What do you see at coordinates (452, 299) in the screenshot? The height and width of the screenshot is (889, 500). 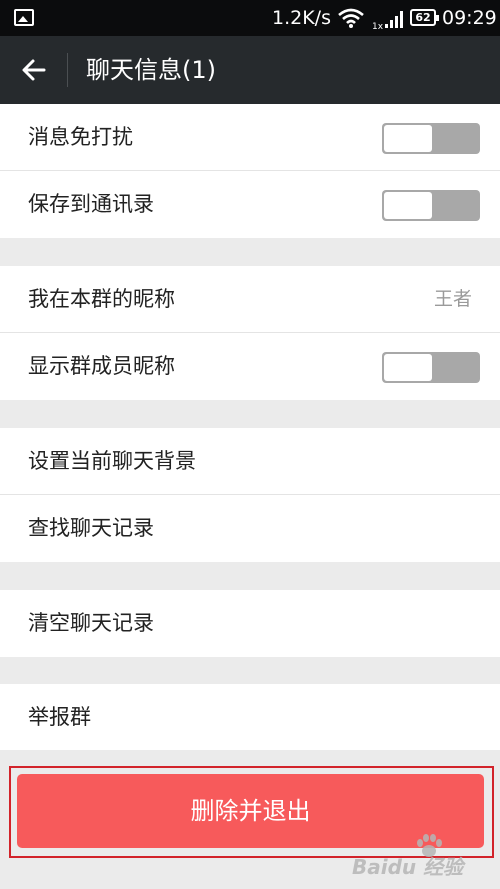 I see `nickname-value: 王者` at bounding box center [452, 299].